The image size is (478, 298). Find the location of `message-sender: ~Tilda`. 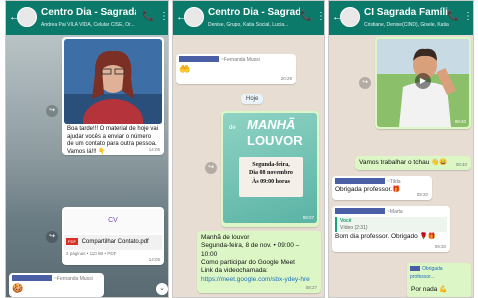

message-sender: ~Tilda is located at coordinates (394, 182).